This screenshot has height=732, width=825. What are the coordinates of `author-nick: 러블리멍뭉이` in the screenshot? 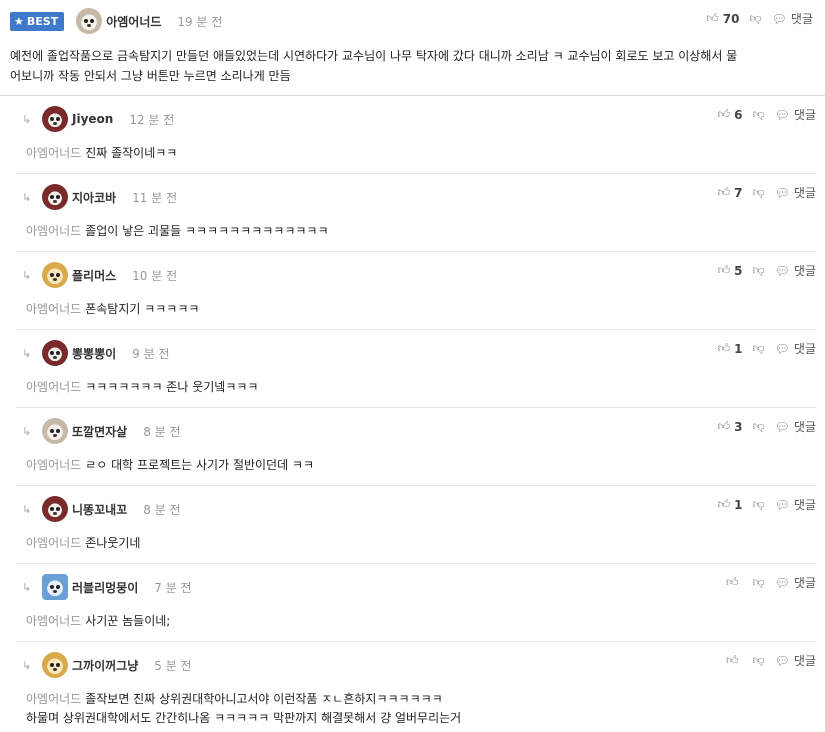 It's located at (105, 587).